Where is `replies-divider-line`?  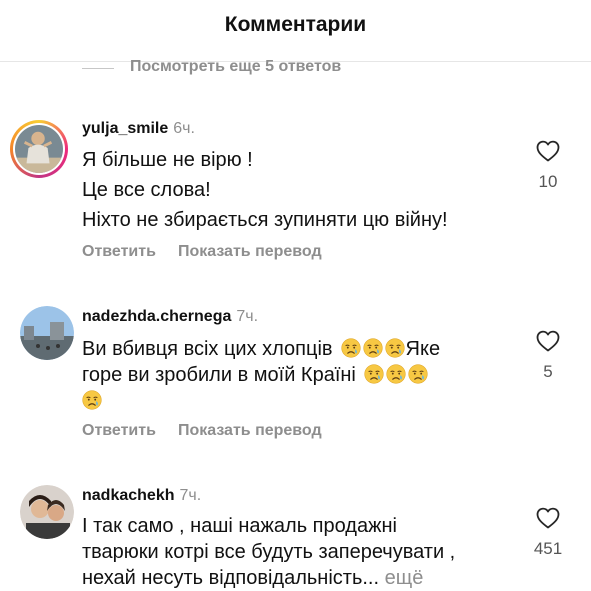
replies-divider-line is located at coordinates (98, 68).